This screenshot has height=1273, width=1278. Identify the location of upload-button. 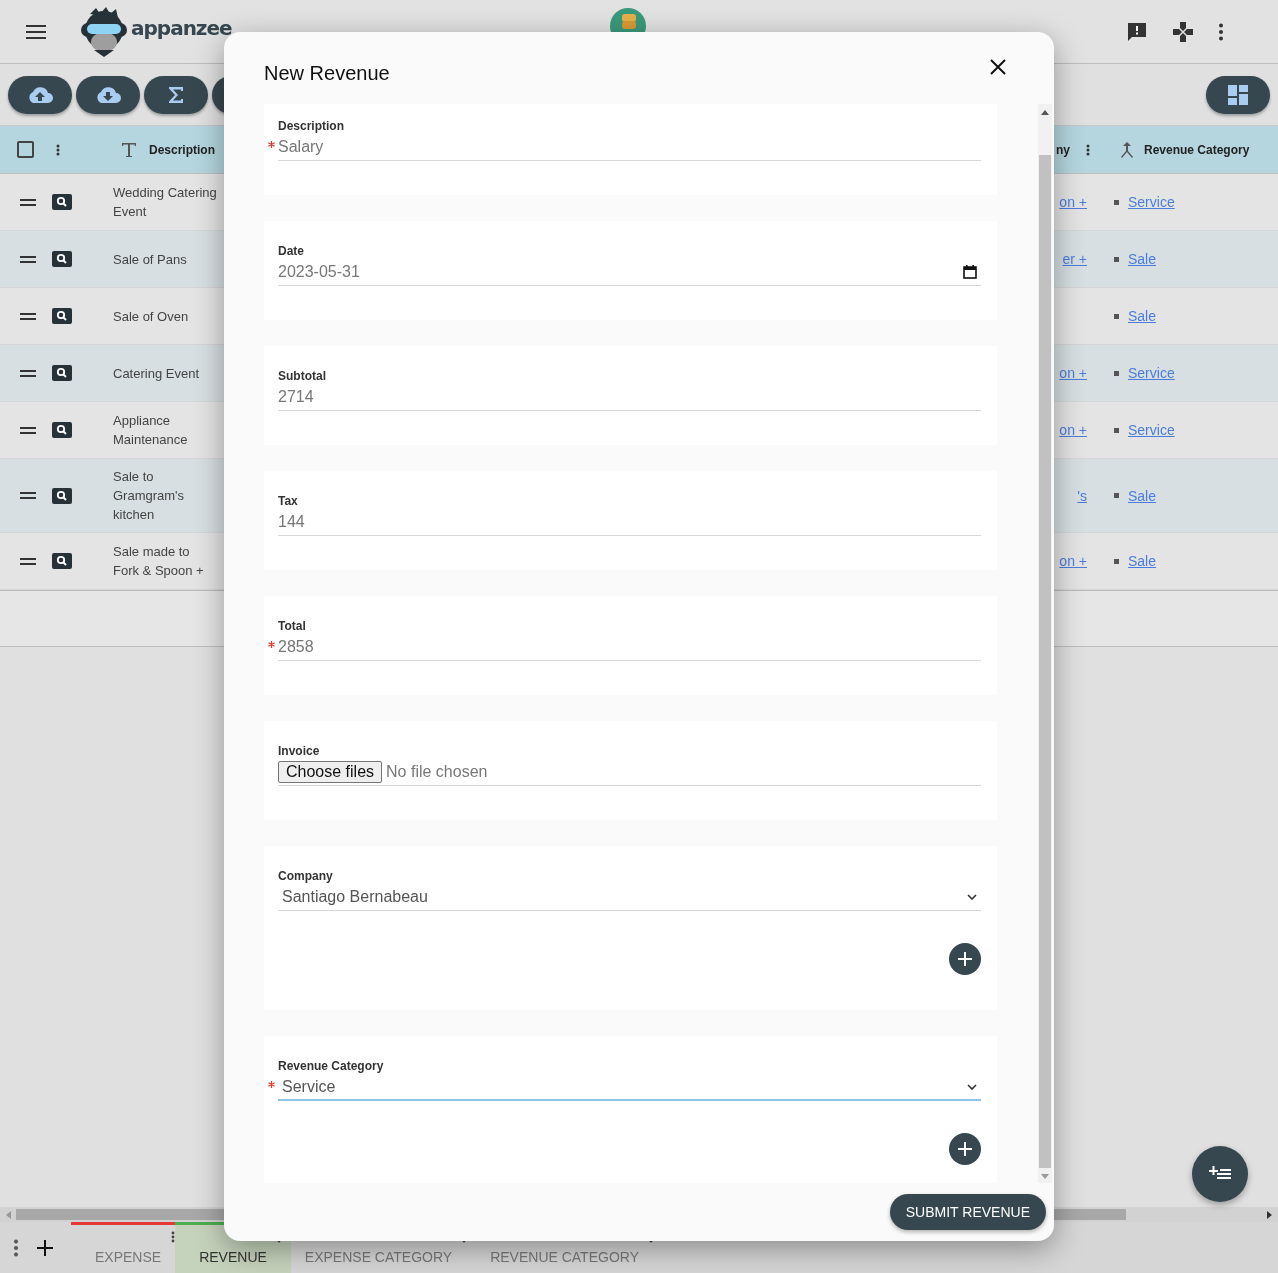
(40, 94).